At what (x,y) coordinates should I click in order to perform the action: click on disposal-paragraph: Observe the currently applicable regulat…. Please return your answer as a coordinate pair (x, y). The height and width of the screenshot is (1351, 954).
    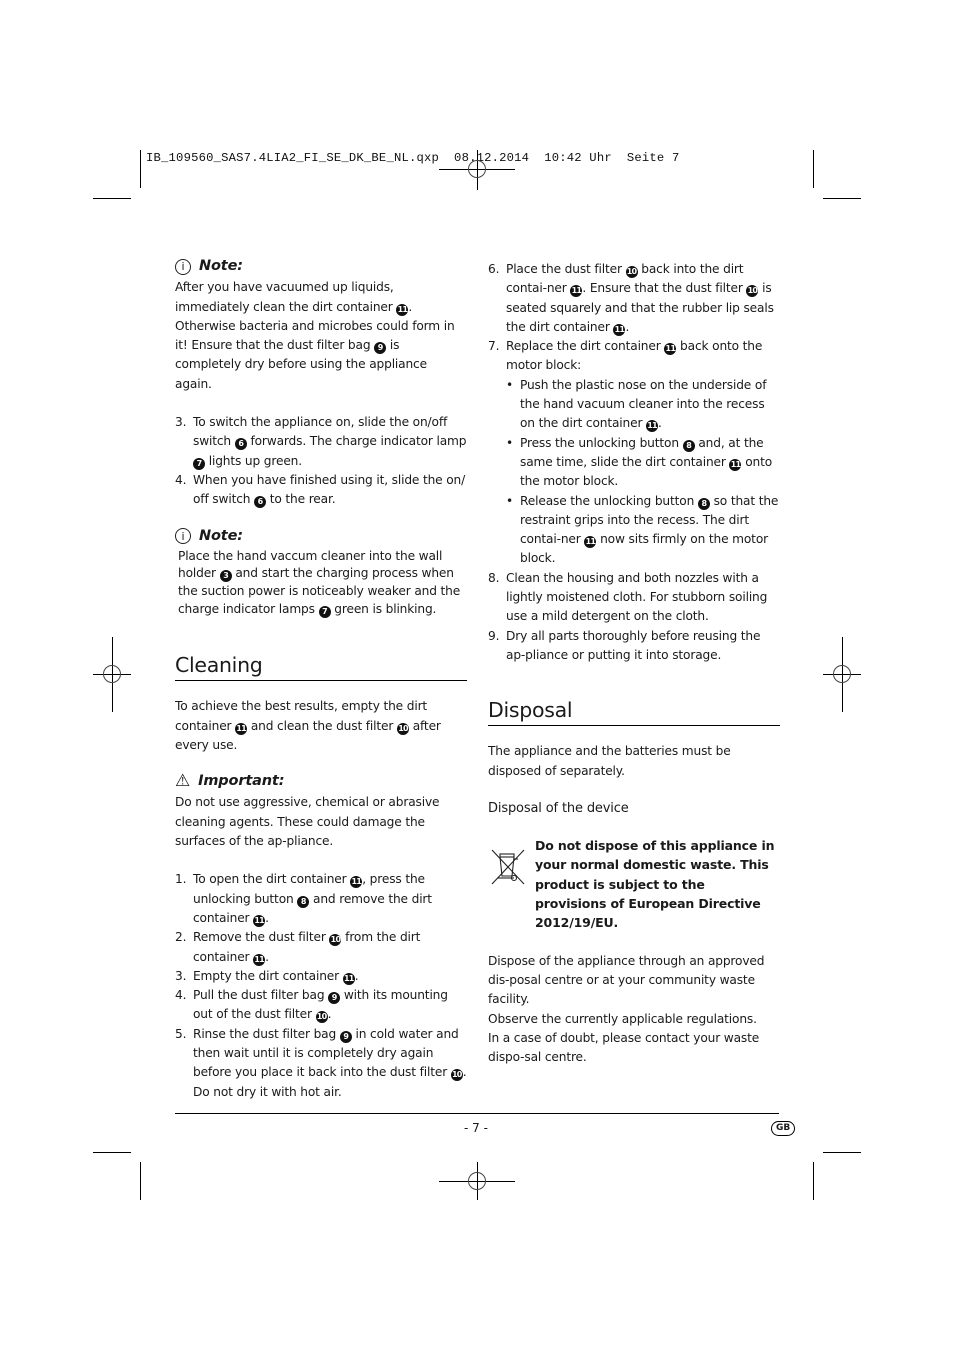
    Looking at the image, I should click on (622, 1018).